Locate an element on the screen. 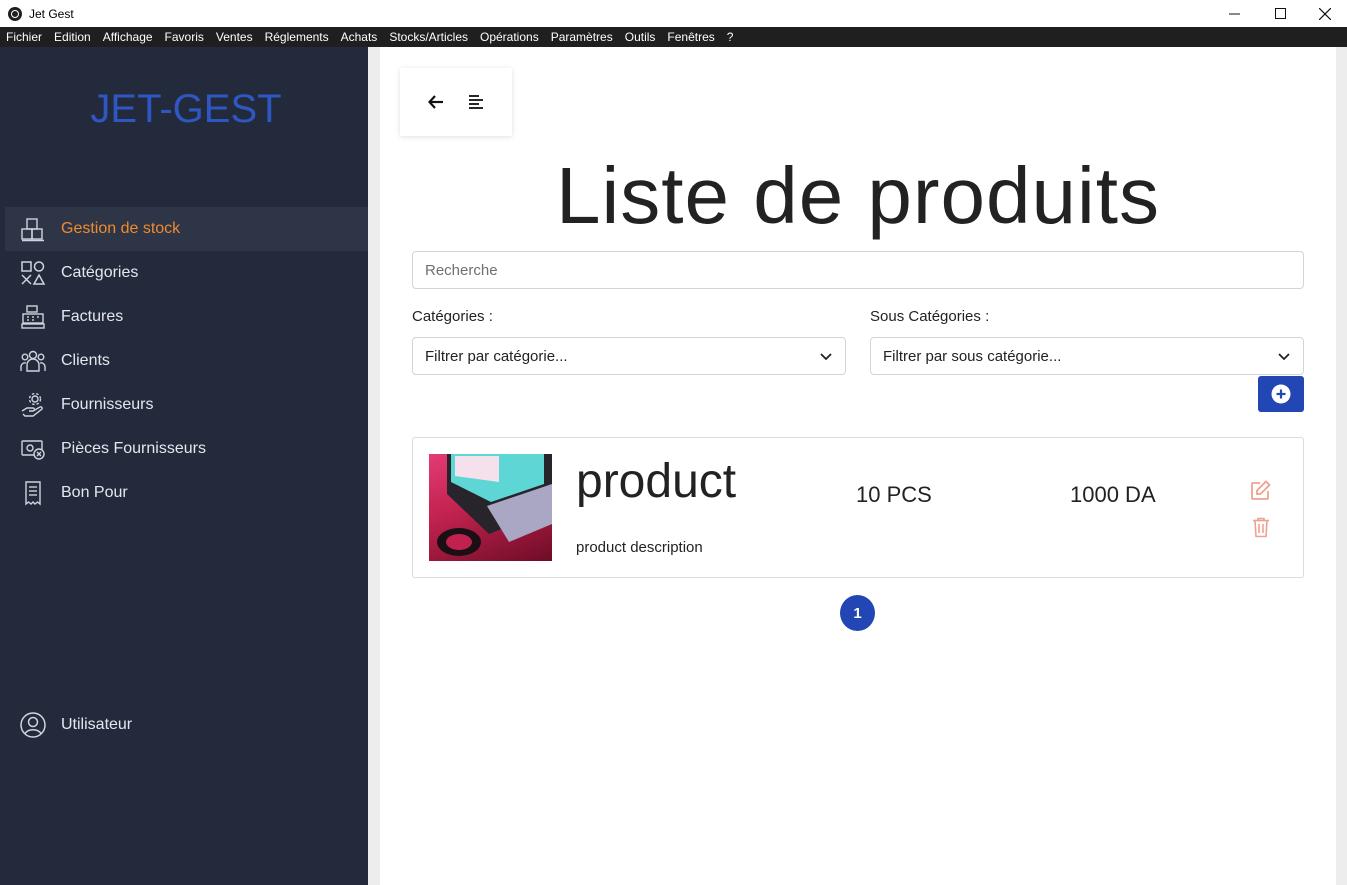  edit-product-button is located at coordinates (1261, 490).